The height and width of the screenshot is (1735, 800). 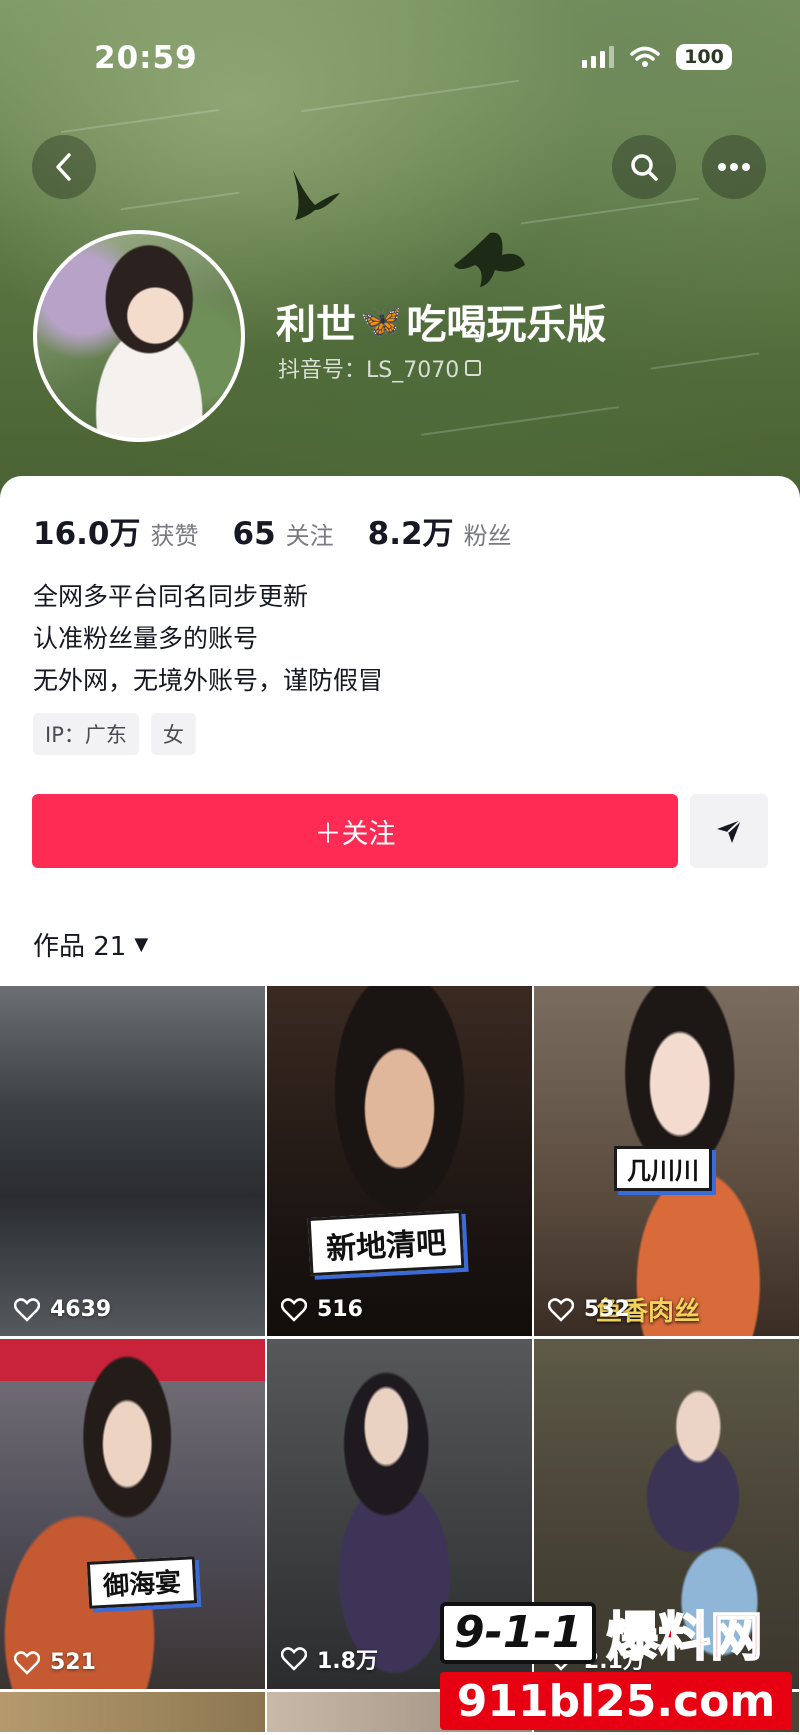 I want to click on stat-following: 65 关注, so click(x=283, y=534).